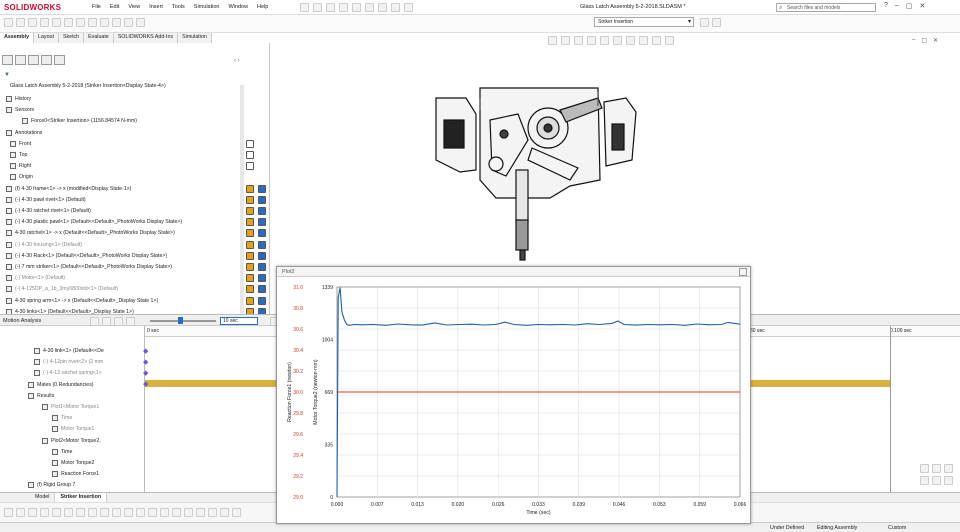 The width and height of the screenshot is (960, 532). Describe the element at coordinates (43, 497) in the screenshot. I see `tab-model: Model` at that location.